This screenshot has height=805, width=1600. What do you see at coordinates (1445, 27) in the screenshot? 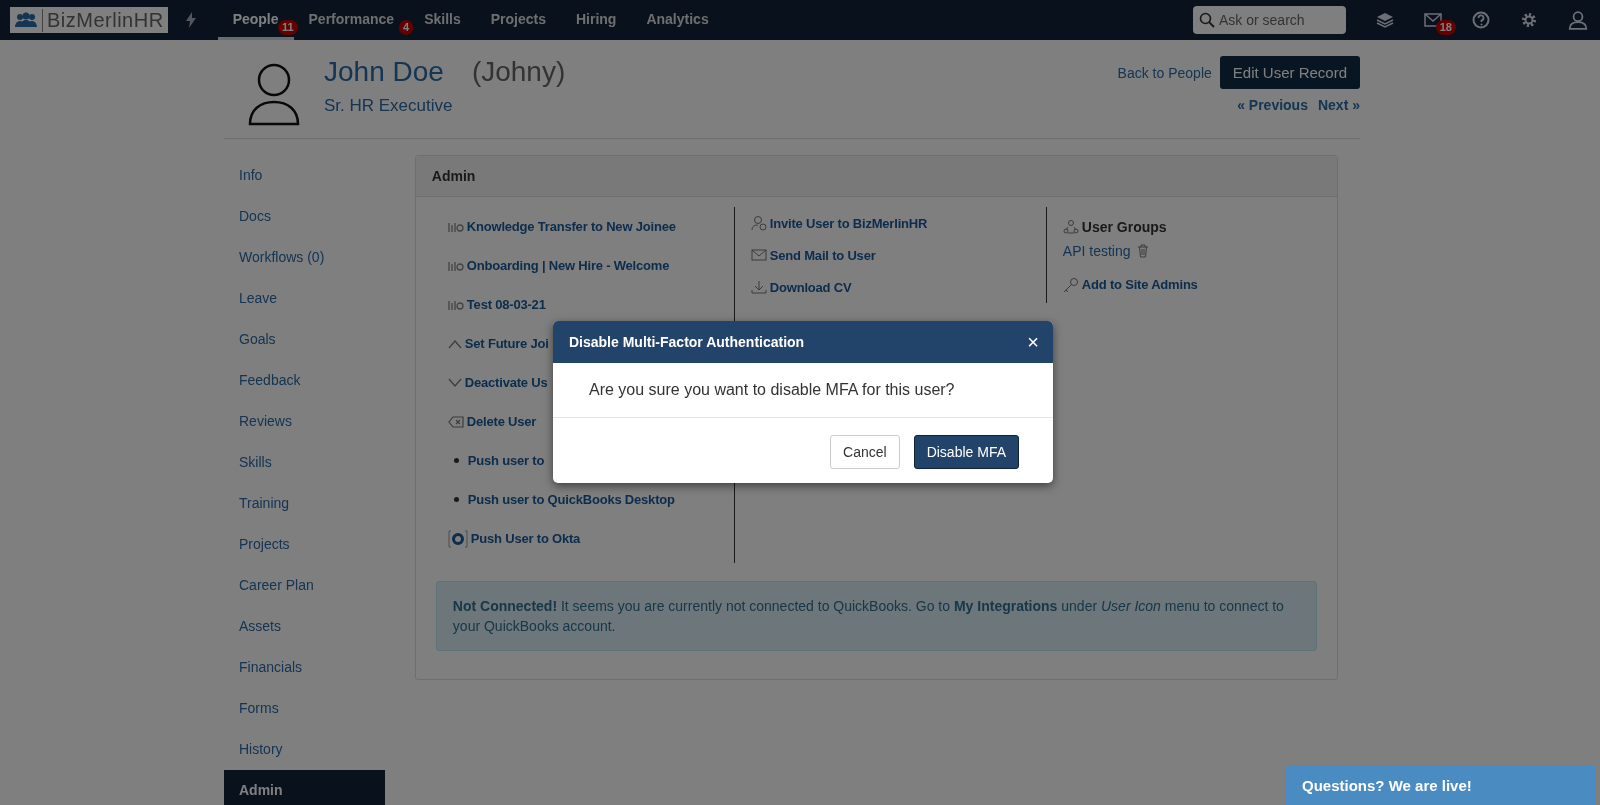
I see `count-badge: 18` at bounding box center [1445, 27].